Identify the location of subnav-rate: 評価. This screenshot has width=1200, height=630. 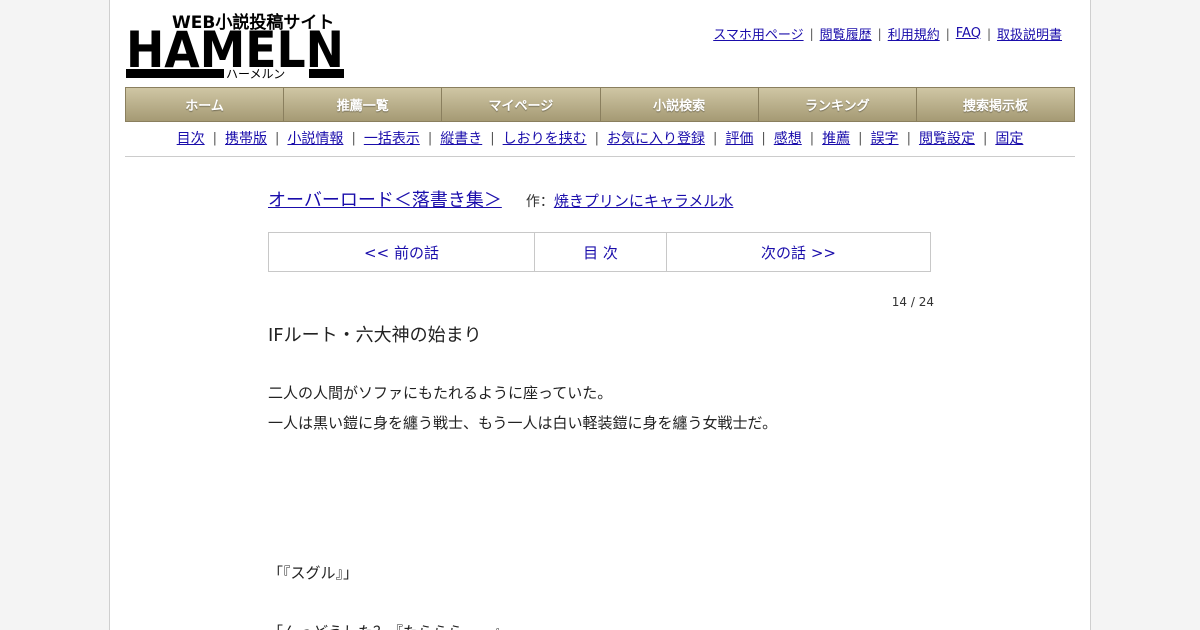
(739, 138).